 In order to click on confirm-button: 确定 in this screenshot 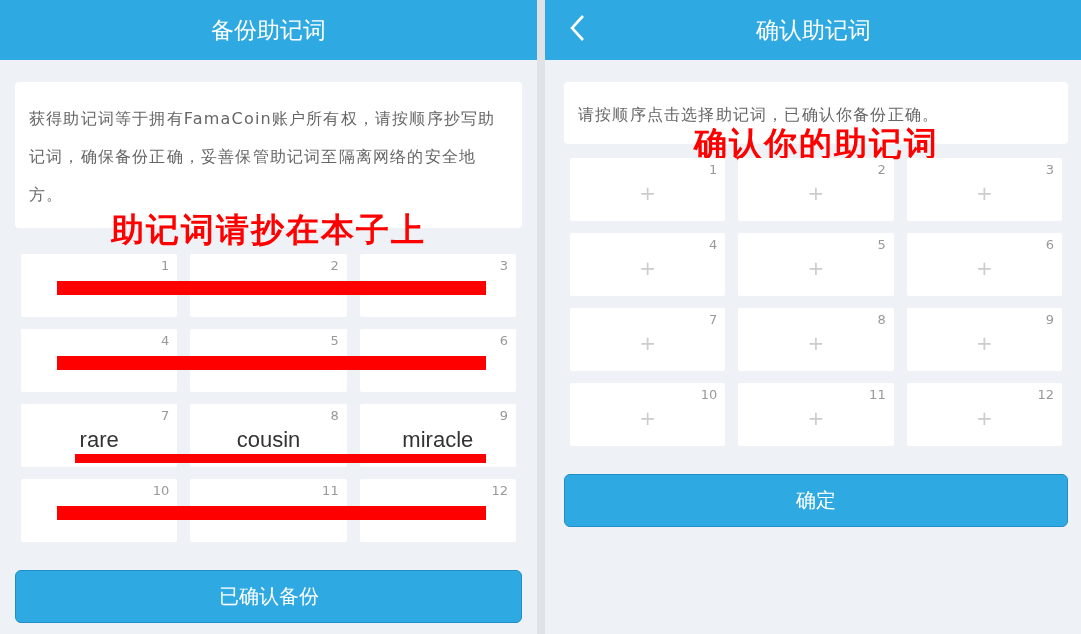, I will do `click(816, 500)`.